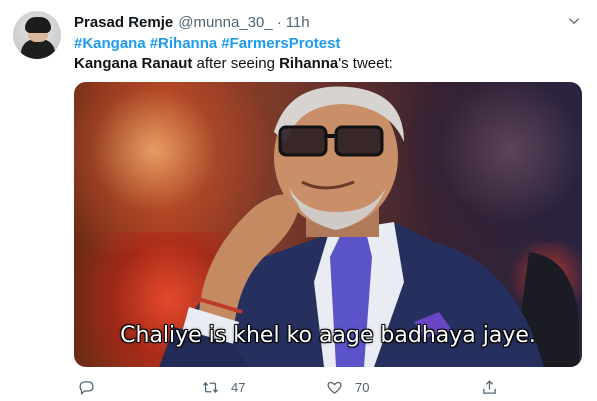  I want to click on share-button, so click(489, 387).